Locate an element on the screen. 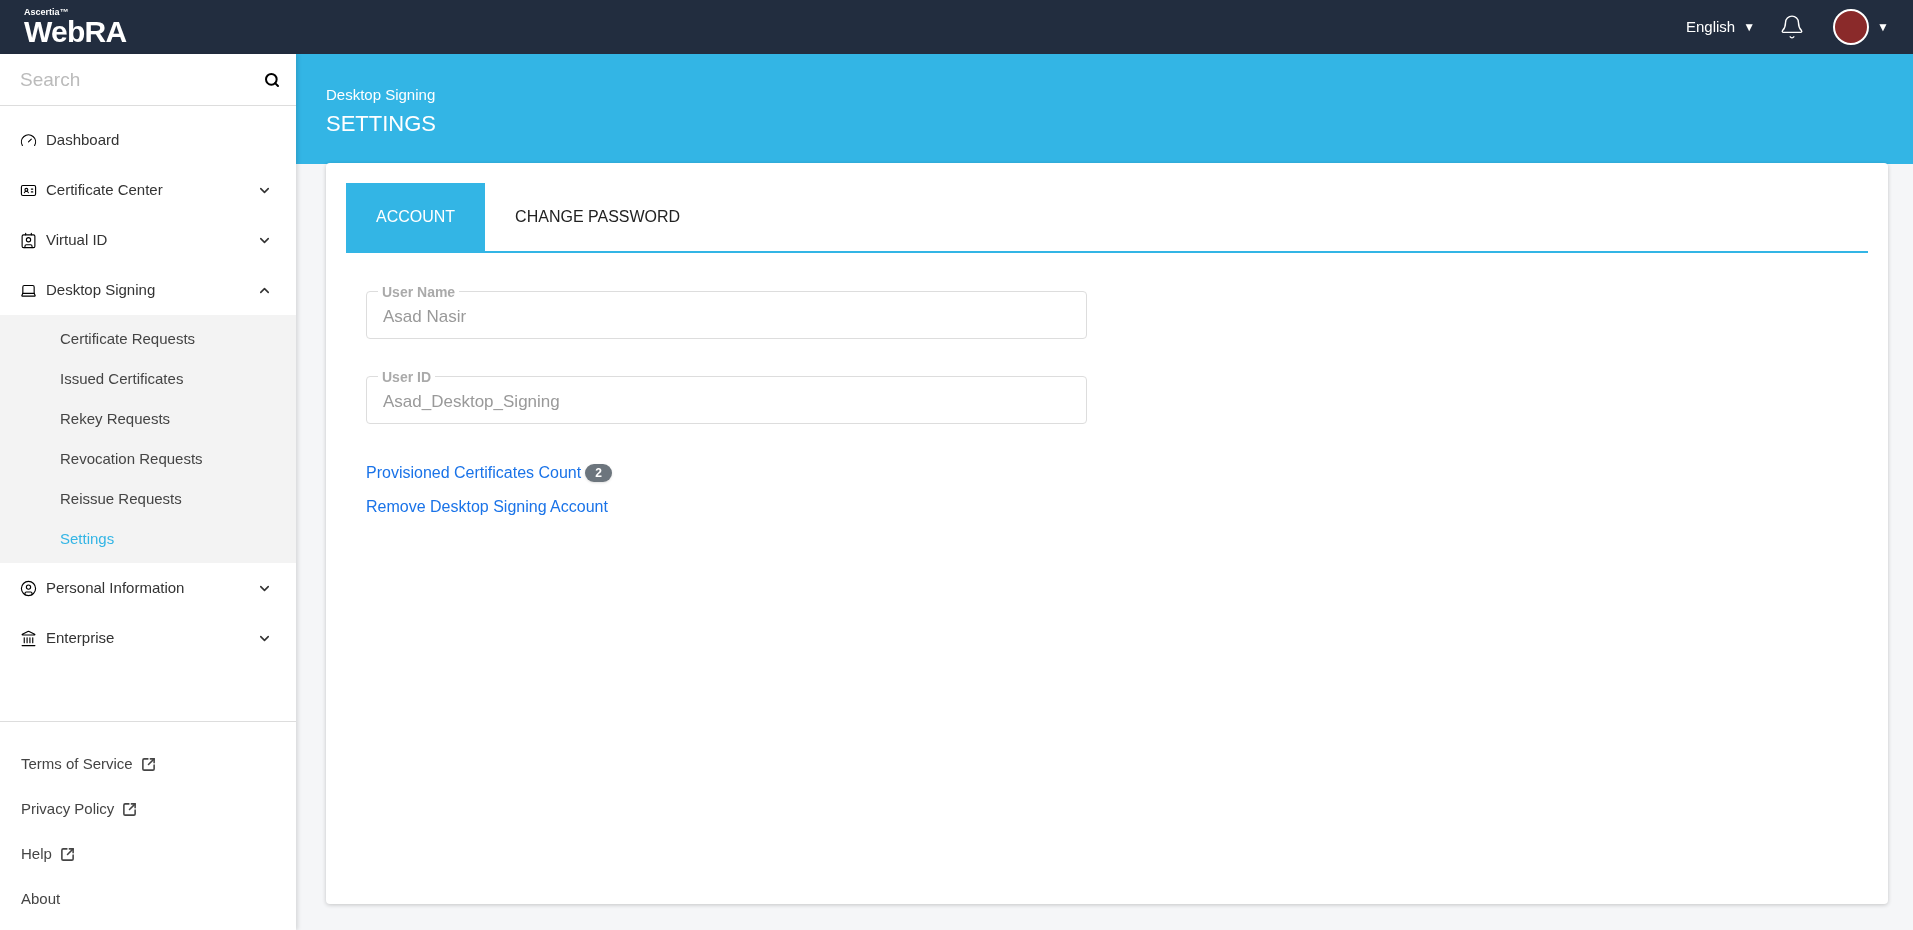 This screenshot has height=930, width=1913. footer-link: Terms of Service is located at coordinates (77, 764).